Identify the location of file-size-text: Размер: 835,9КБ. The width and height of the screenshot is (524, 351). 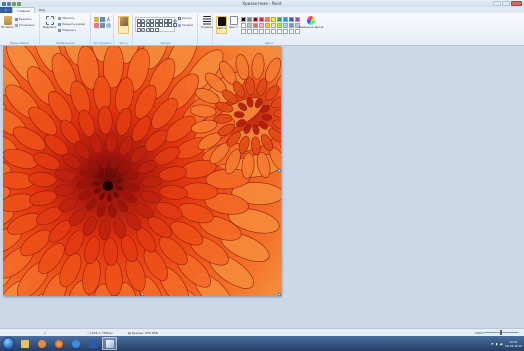
(144, 332).